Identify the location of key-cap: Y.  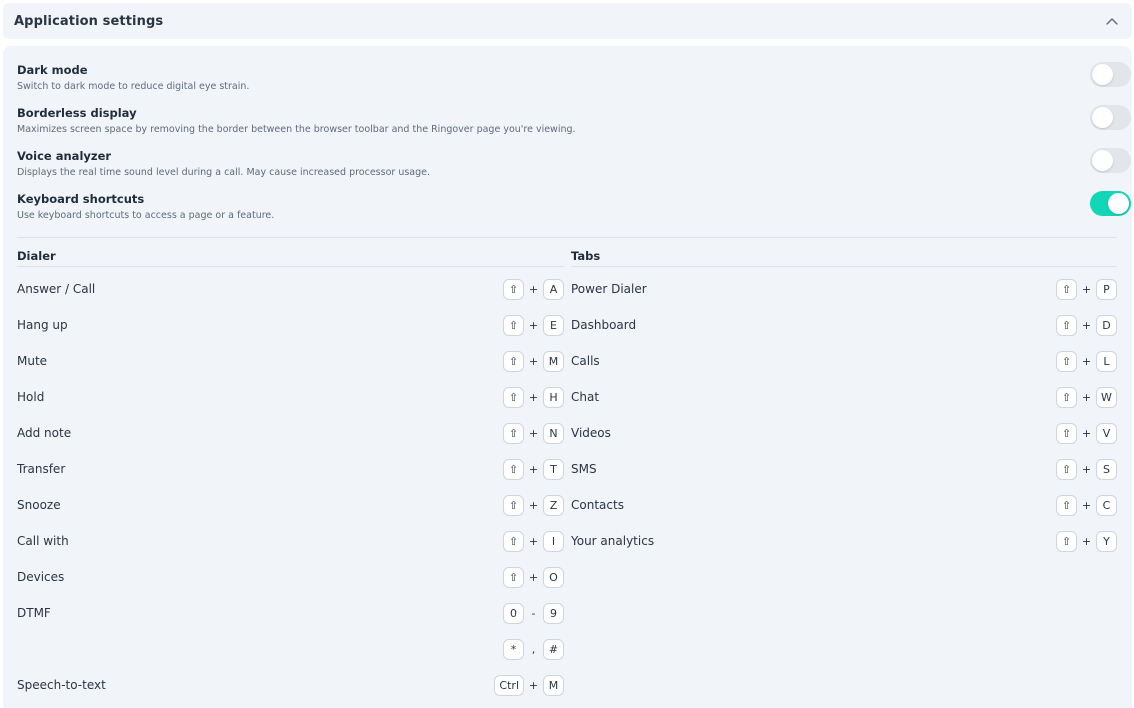
(1106, 541).